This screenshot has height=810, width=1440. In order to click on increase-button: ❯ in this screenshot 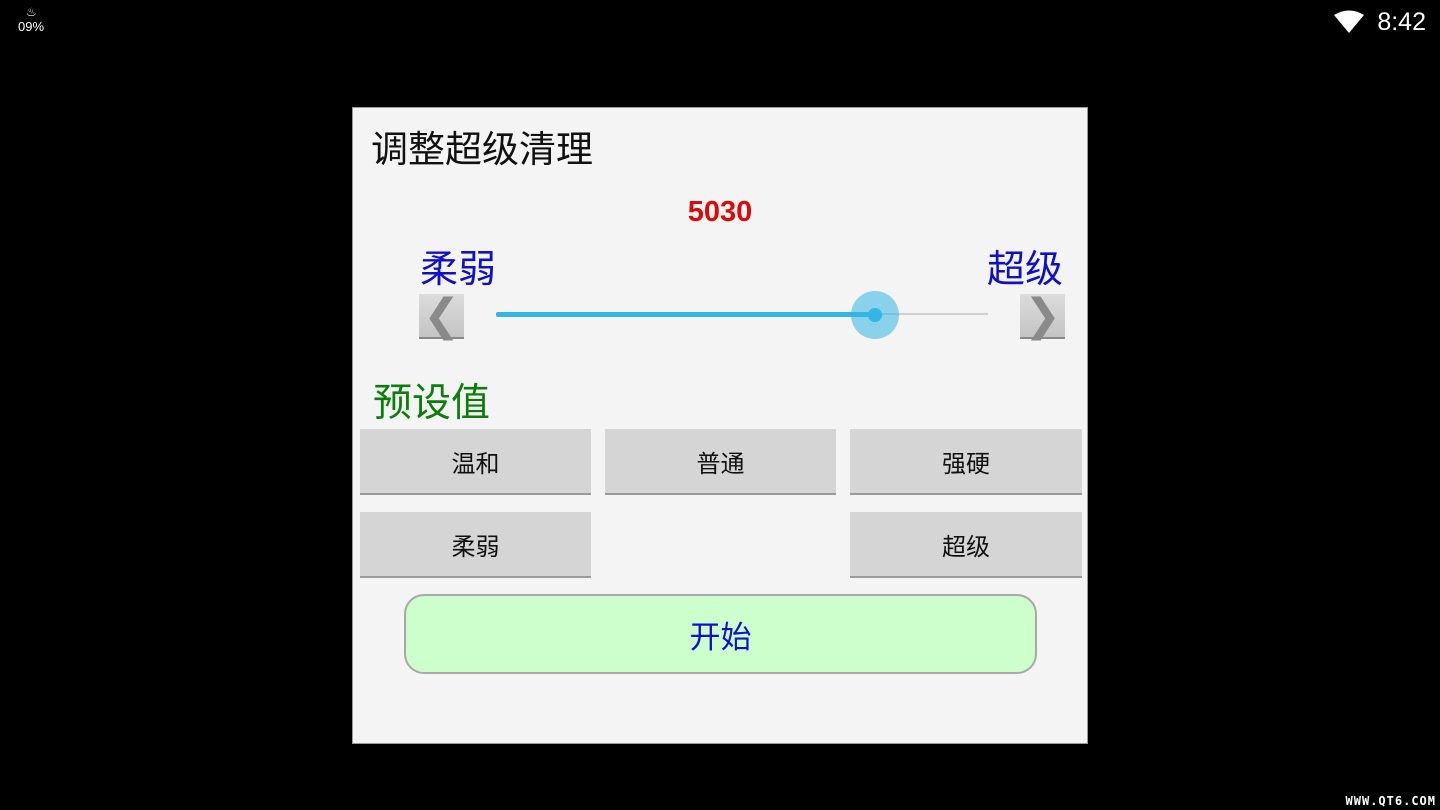, I will do `click(1042, 315)`.